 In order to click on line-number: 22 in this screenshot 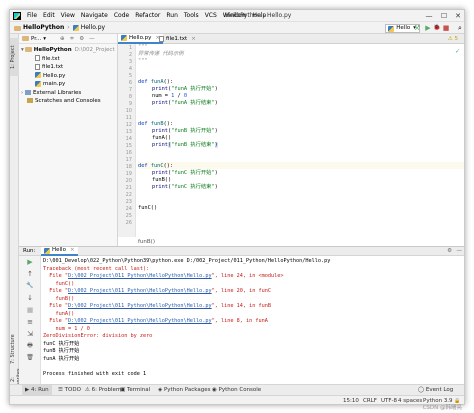, I will do `click(128, 195)`.